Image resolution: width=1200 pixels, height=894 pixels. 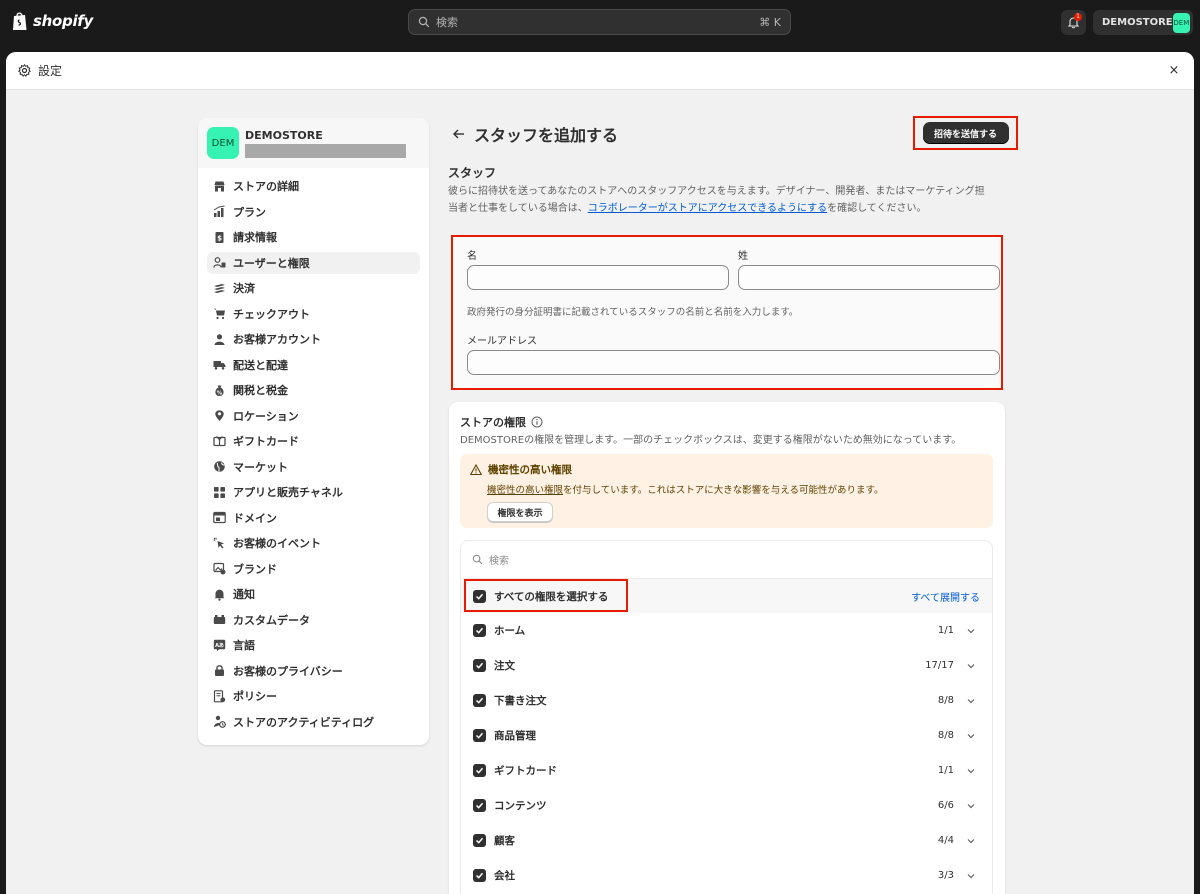 What do you see at coordinates (219, 595) in the screenshot?
I see `bell-icon` at bounding box center [219, 595].